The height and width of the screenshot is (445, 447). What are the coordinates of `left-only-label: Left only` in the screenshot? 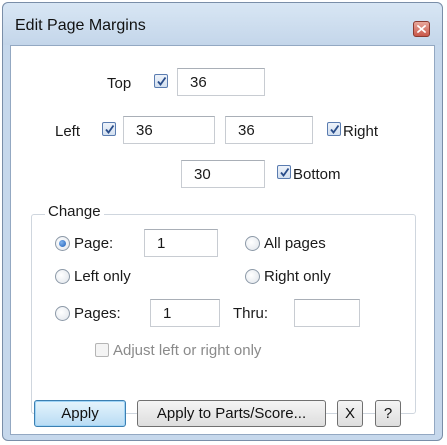 It's located at (102, 276).